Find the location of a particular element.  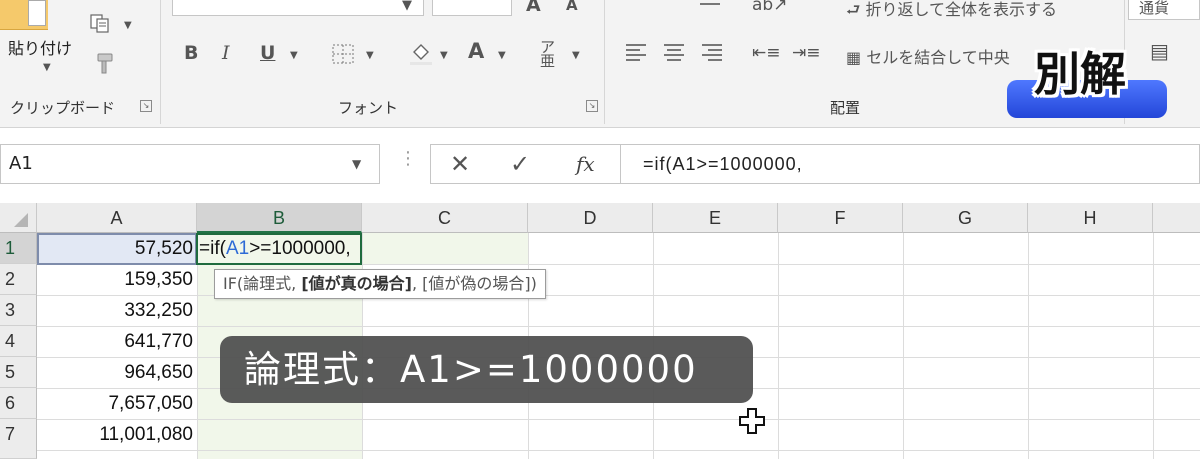

cell-a3: 332,250 is located at coordinates (115, 310).